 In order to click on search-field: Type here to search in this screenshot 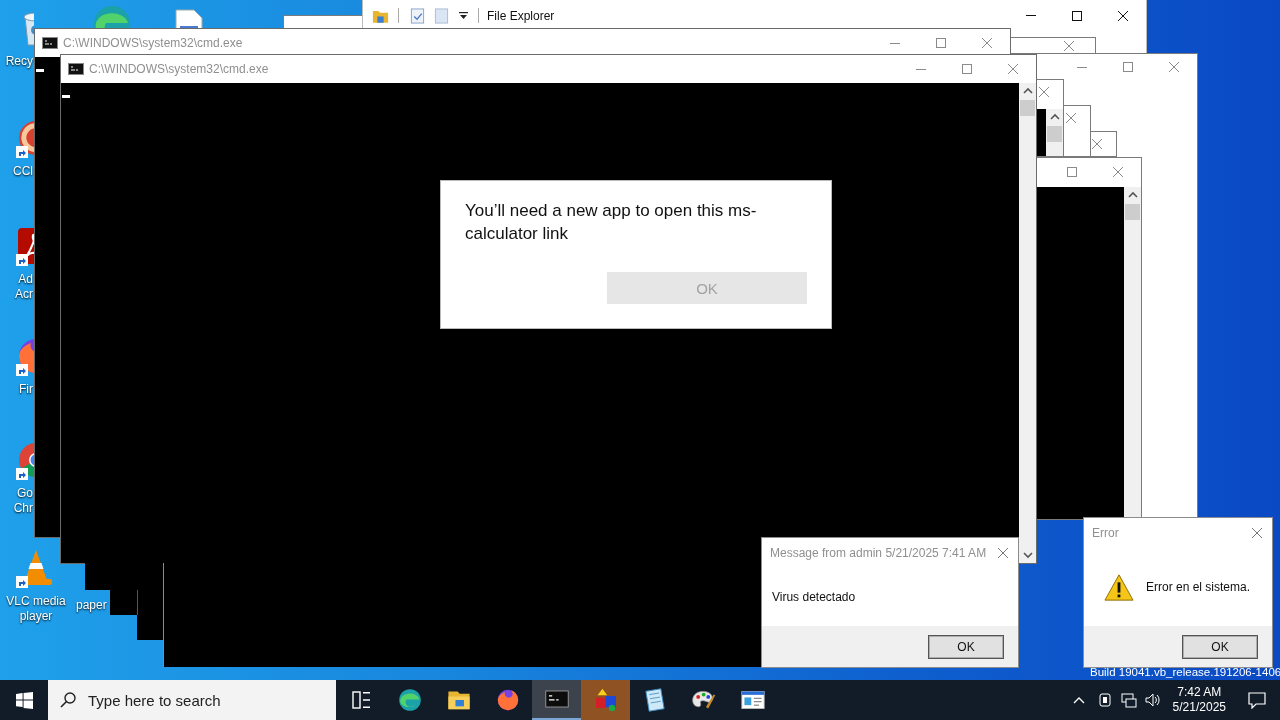, I will do `click(203, 700)`.